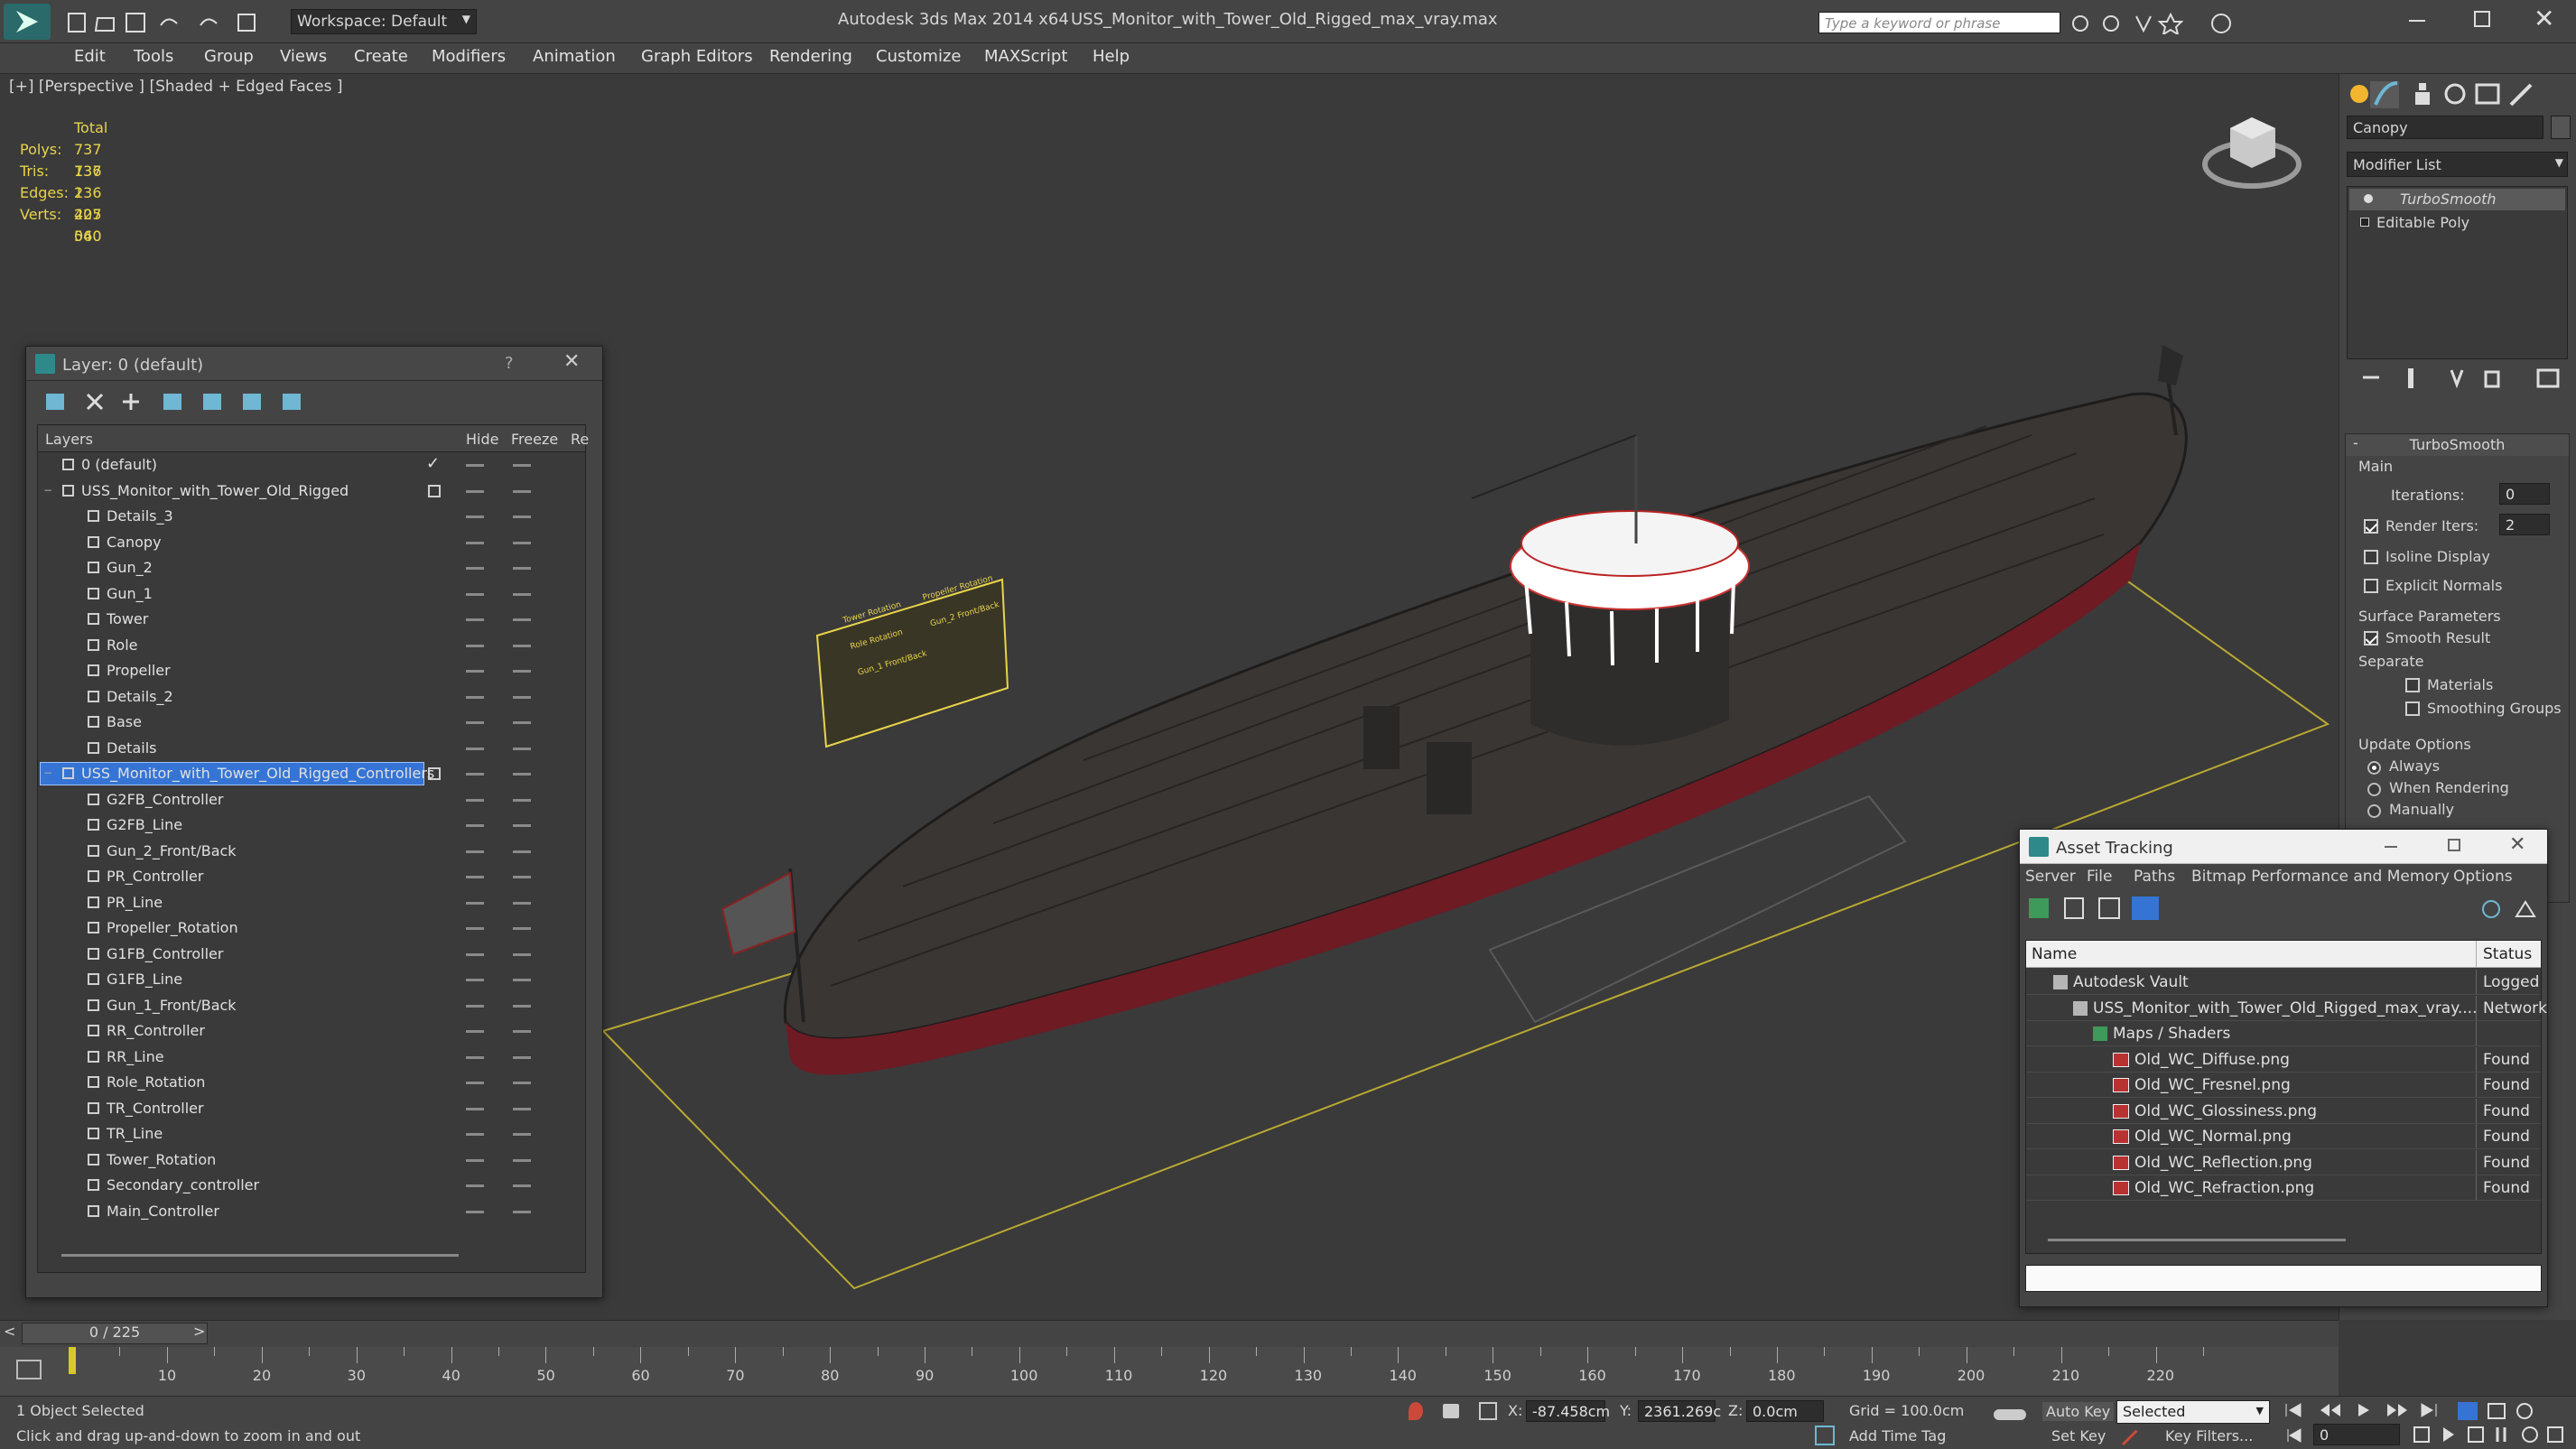  What do you see at coordinates (381, 56) in the screenshot?
I see `menu-item-create: Create` at bounding box center [381, 56].